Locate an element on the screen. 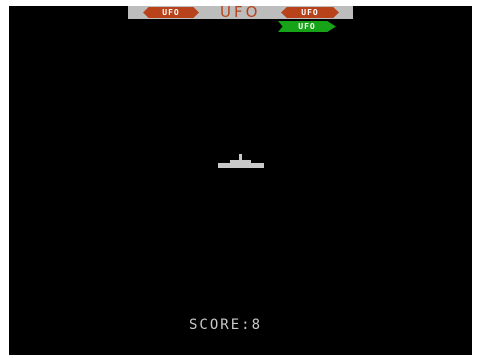  ufo-indicator-left: UFO is located at coordinates (171, 12).